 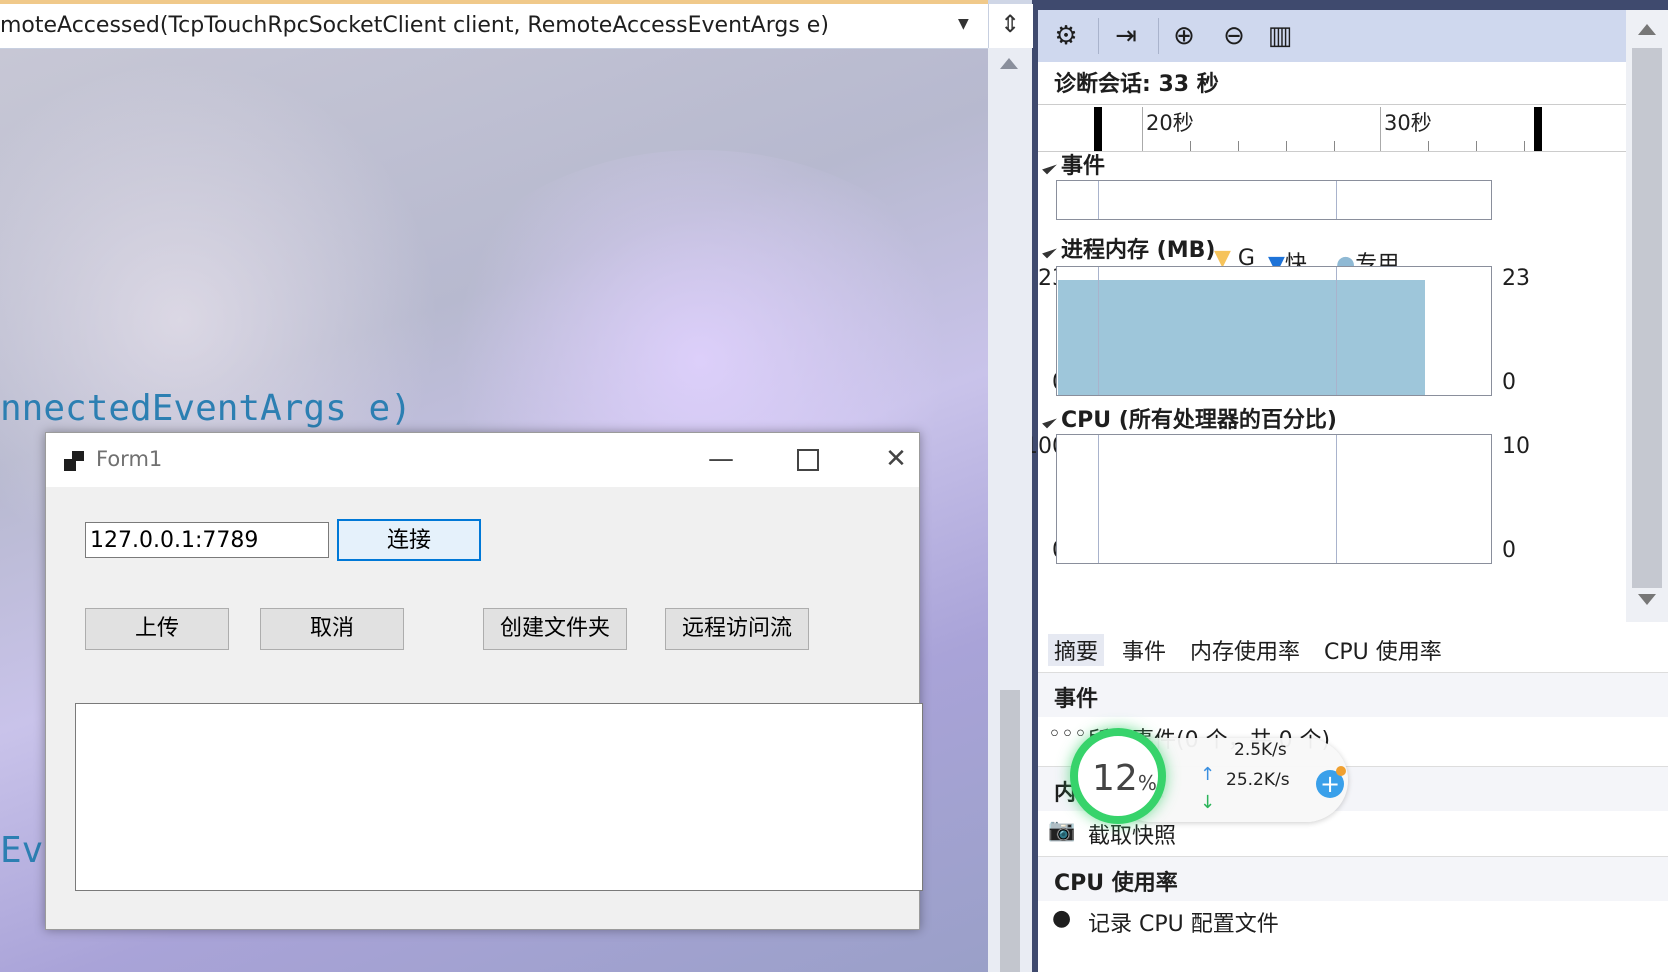 What do you see at coordinates (555, 629) in the screenshot?
I see `create-folder-button: 创建文件夹` at bounding box center [555, 629].